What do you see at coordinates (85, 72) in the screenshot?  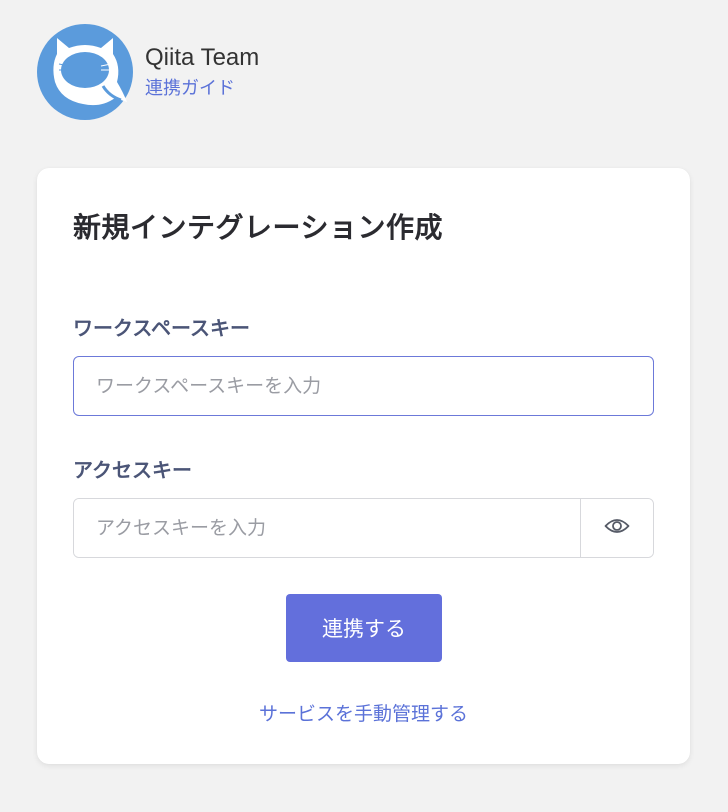 I see `qiita-cat-logo-icon` at bounding box center [85, 72].